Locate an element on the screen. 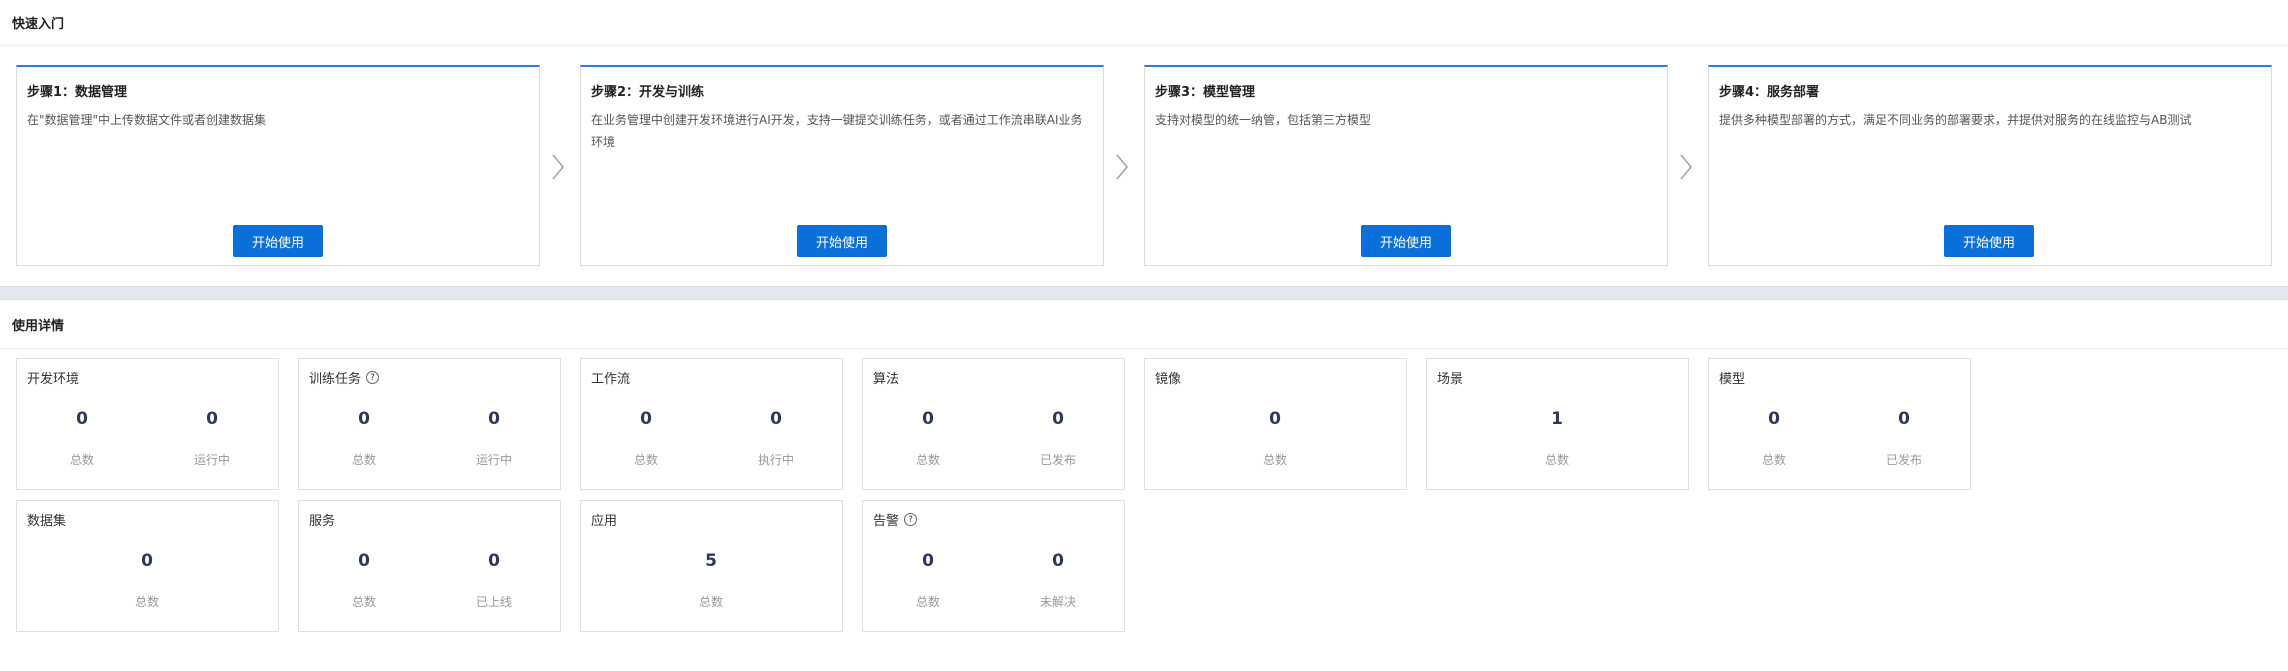 Image resolution: width=2288 pixels, height=671 pixels. stat-label: 未解决 is located at coordinates (1057, 602).